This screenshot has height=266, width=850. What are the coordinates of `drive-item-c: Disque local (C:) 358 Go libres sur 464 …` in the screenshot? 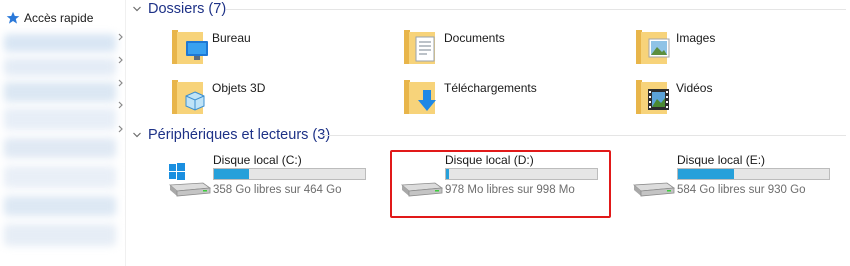 It's located at (282, 176).